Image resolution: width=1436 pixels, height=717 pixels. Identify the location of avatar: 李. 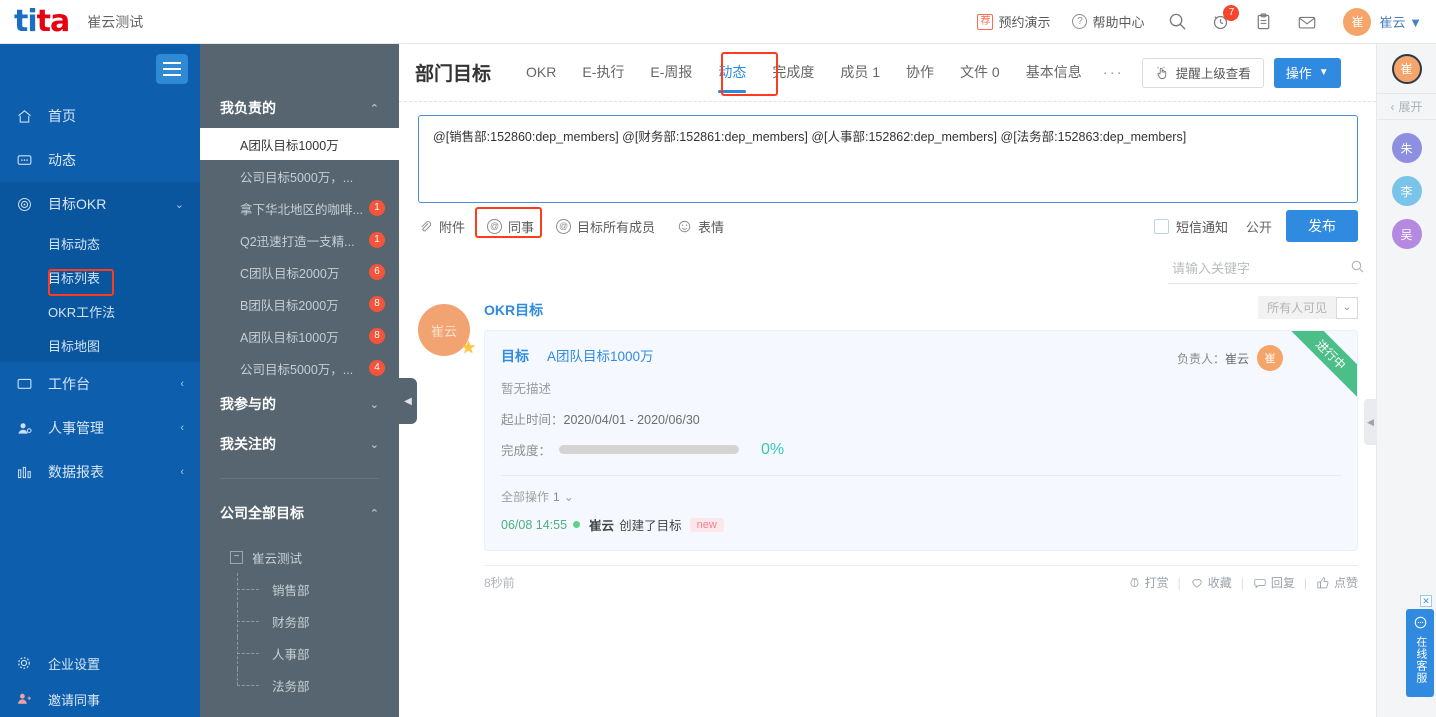
(1406, 191).